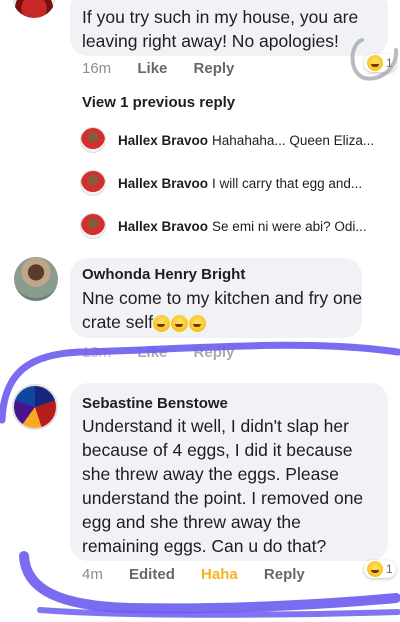 The image size is (400, 622). Describe the element at coordinates (204, 546) in the screenshot. I see `comment-text: remaining eggs. Can u do that?` at that location.